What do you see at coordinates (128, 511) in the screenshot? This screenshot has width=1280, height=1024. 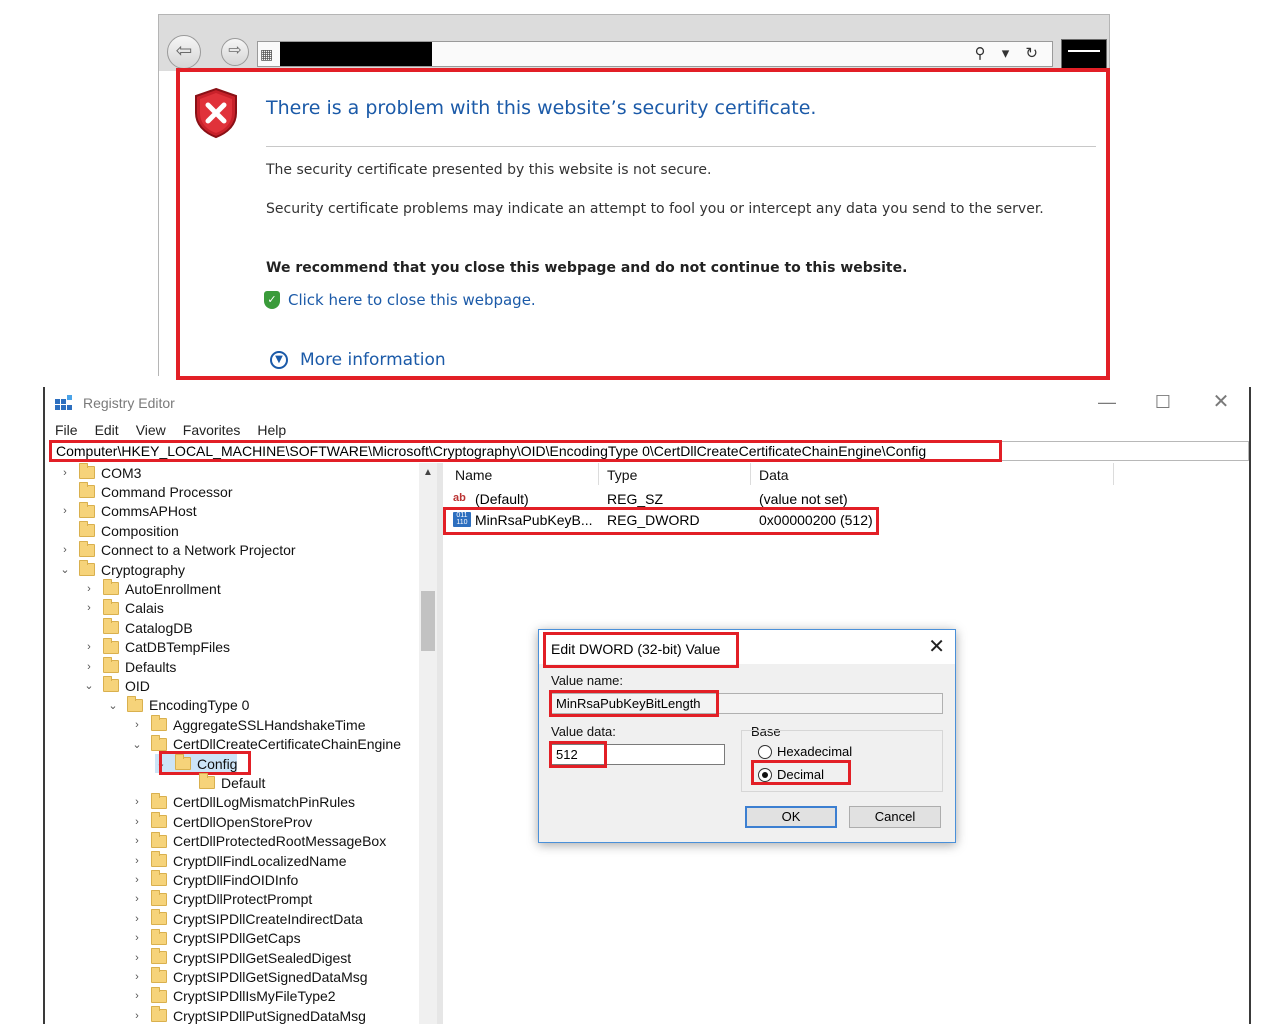 I see `tree-node: › CommsAPHost` at bounding box center [128, 511].